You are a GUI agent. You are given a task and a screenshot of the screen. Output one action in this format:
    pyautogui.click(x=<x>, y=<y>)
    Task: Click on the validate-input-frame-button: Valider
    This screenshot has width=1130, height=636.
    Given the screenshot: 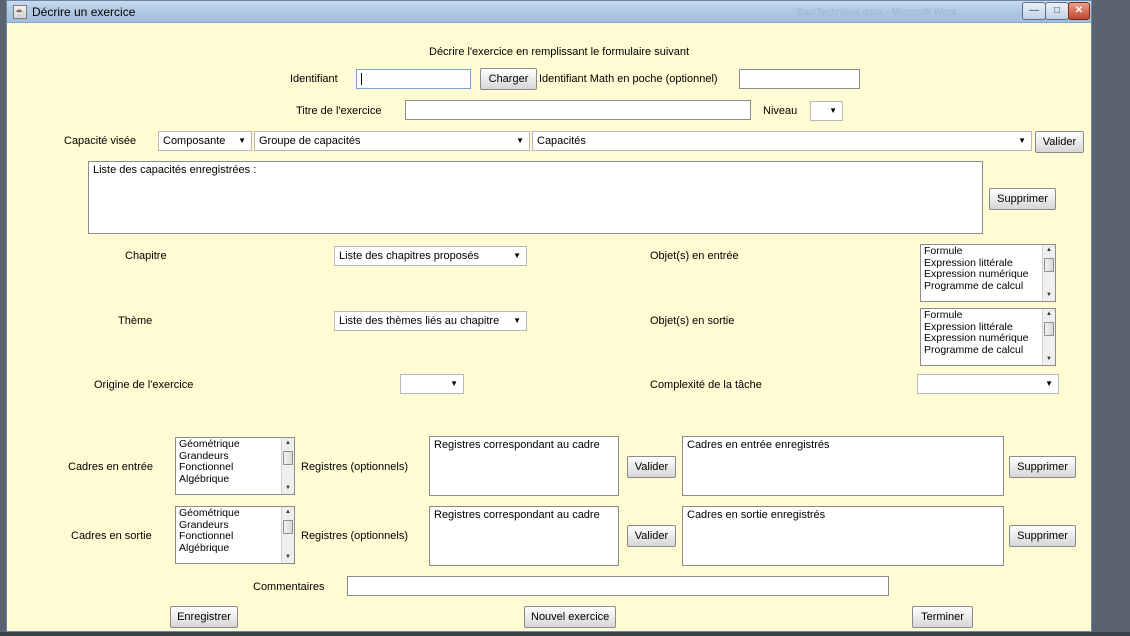 What is the action you would take?
    pyautogui.click(x=651, y=467)
    